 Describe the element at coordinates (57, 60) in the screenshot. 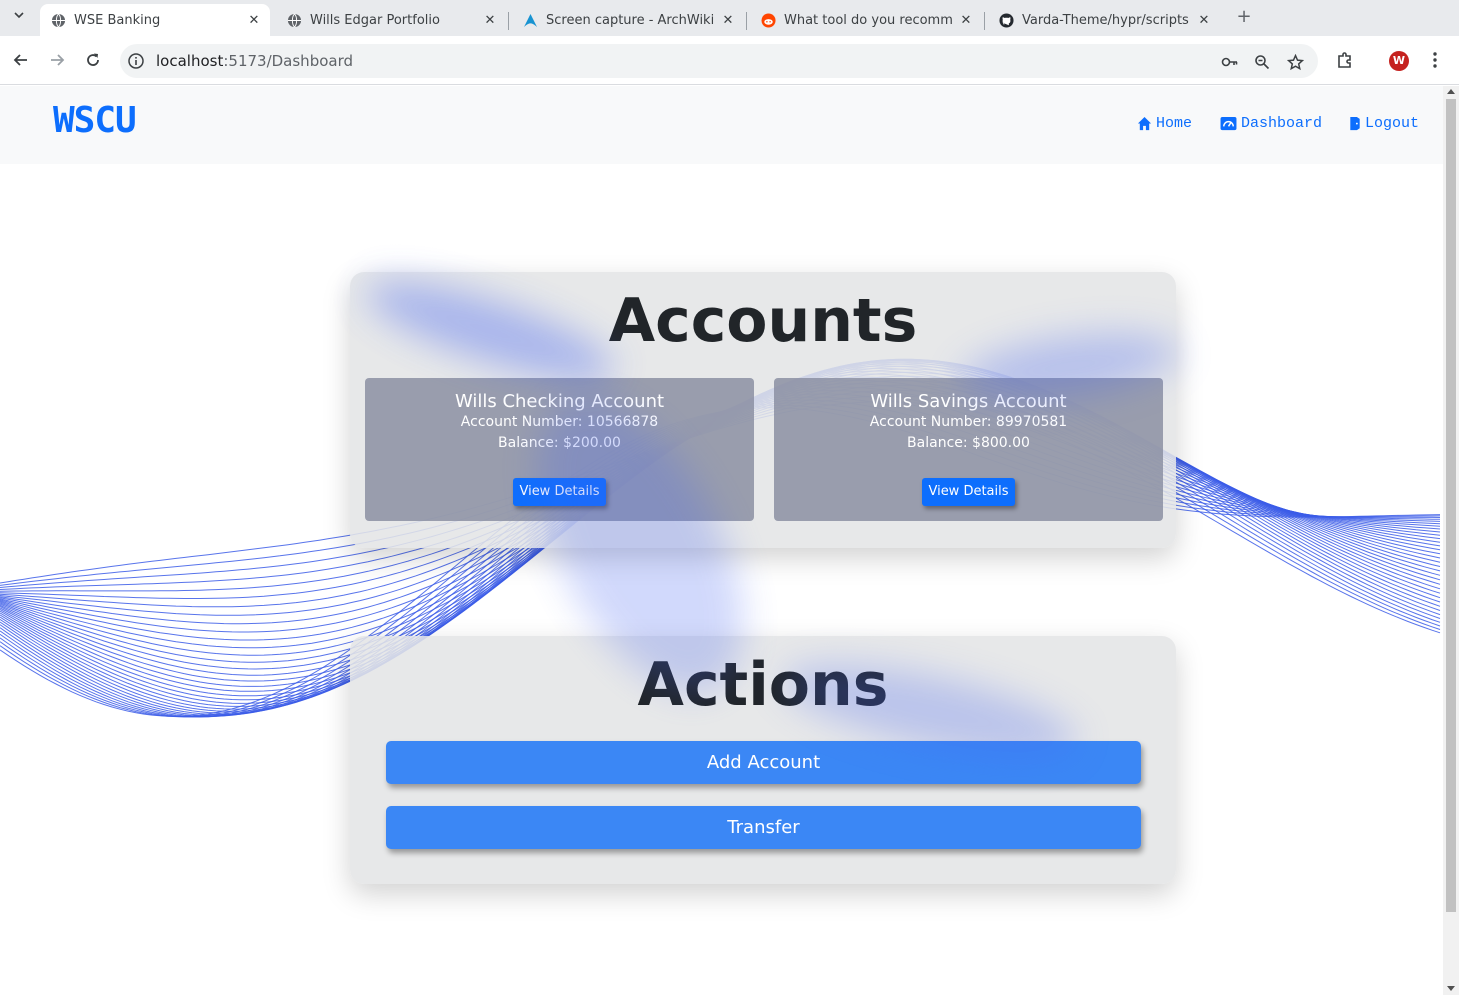

I see `forward-arrow-icon` at that location.